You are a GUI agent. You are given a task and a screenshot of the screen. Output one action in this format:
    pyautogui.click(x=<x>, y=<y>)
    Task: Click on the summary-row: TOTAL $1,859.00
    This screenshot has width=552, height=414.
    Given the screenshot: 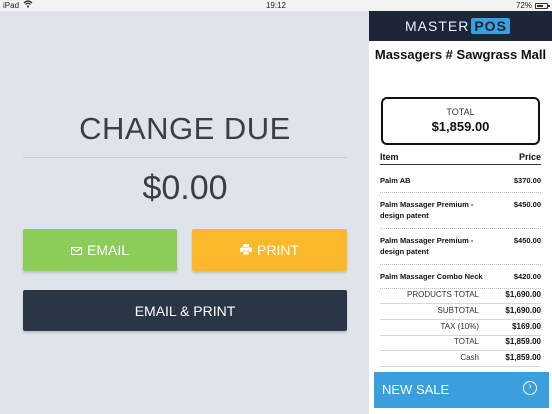 What is the action you would take?
    pyautogui.click(x=460, y=342)
    